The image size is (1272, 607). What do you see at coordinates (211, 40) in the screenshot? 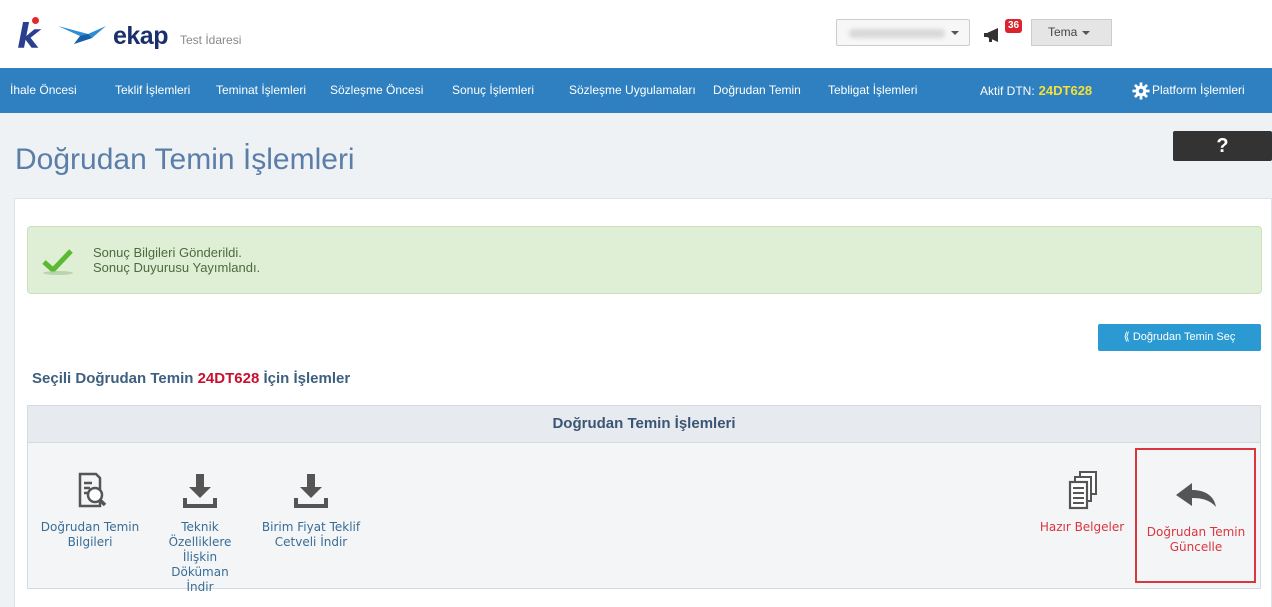
I see `organization-name: Test İdaresi` at bounding box center [211, 40].